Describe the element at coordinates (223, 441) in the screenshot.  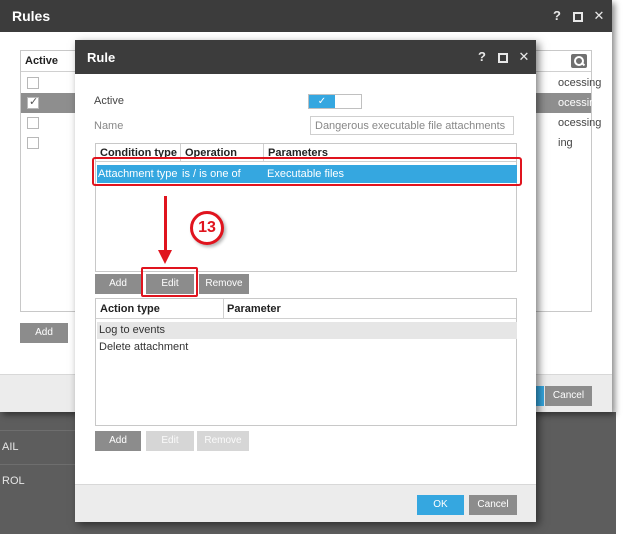
I see `remove-action-button: Remove` at that location.